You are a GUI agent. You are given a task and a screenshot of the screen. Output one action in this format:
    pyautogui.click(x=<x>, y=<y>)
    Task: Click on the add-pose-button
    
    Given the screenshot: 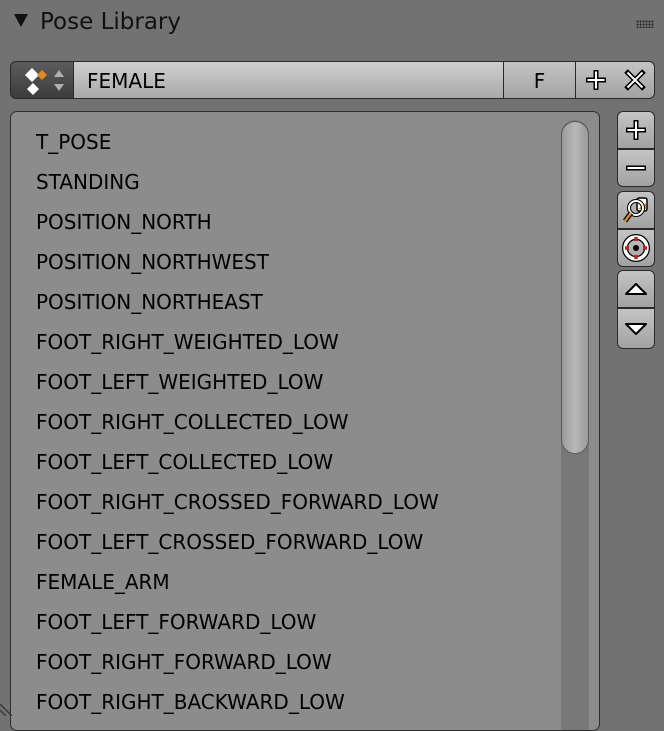 What is the action you would take?
    pyautogui.click(x=636, y=130)
    